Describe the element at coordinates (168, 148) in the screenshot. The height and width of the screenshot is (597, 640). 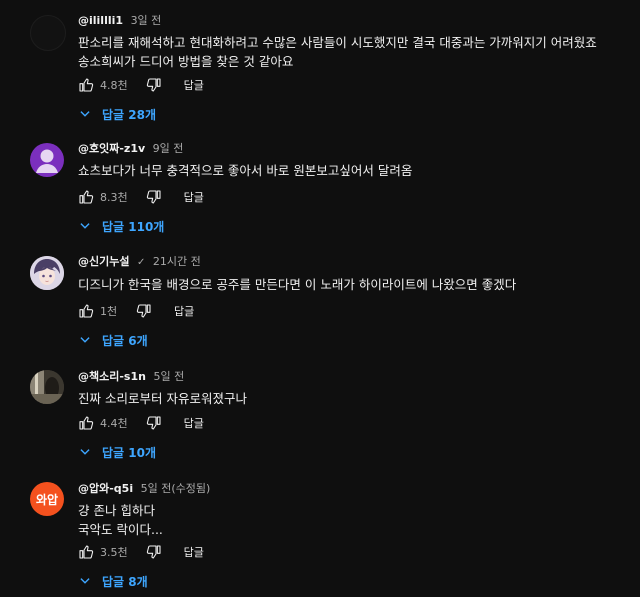
I see `comment-time: 9일 전` at that location.